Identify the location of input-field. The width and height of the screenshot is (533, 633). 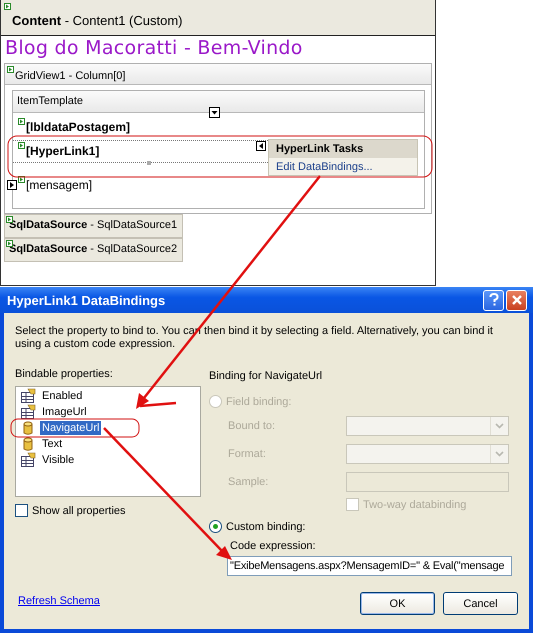
(427, 482).